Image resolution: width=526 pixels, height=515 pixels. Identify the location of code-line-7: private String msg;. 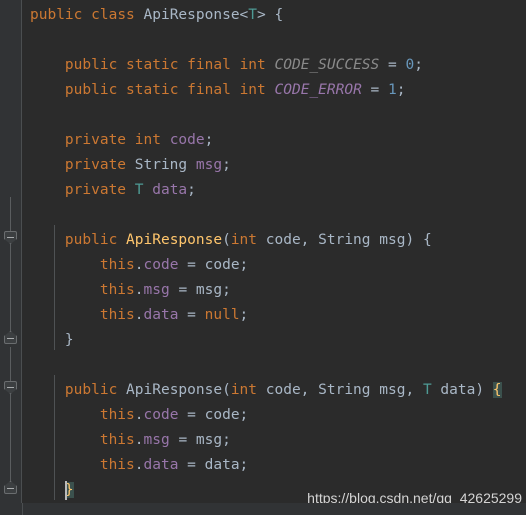
(130, 165).